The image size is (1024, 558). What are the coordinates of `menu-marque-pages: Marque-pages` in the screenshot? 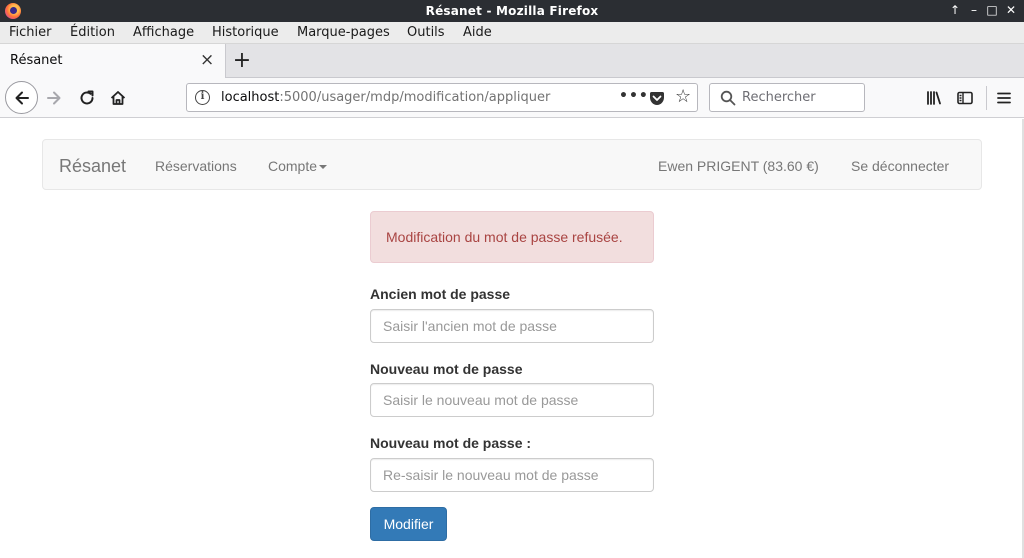 It's located at (343, 32).